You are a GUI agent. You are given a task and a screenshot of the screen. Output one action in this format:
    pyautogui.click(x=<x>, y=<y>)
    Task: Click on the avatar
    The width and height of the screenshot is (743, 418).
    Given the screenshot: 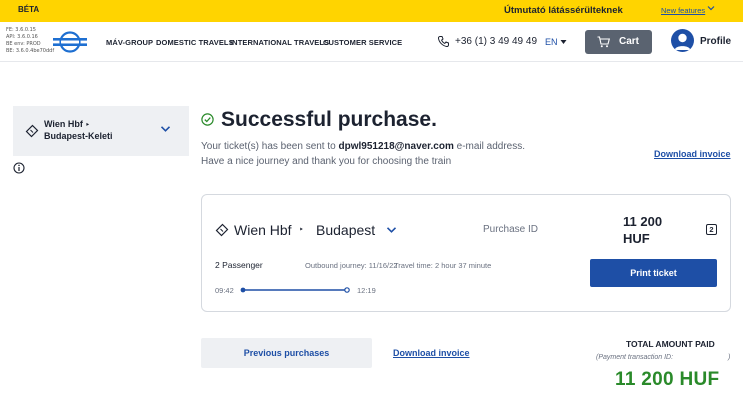 What is the action you would take?
    pyautogui.click(x=682, y=40)
    